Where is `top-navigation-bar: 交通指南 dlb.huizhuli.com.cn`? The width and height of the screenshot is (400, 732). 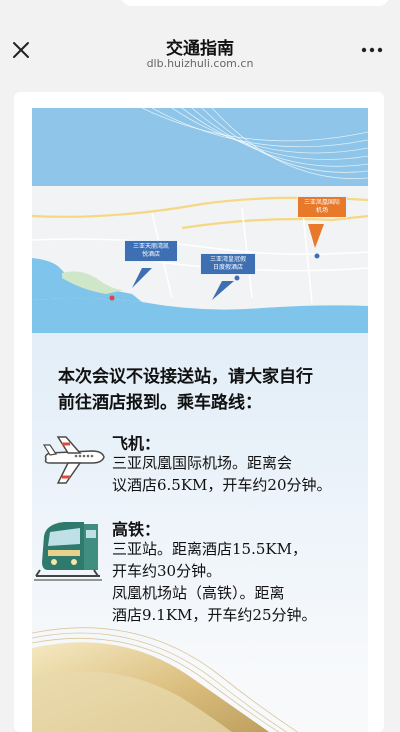
top-navigation-bar: 交通指南 dlb.huizhuli.com.cn is located at coordinates (200, 39).